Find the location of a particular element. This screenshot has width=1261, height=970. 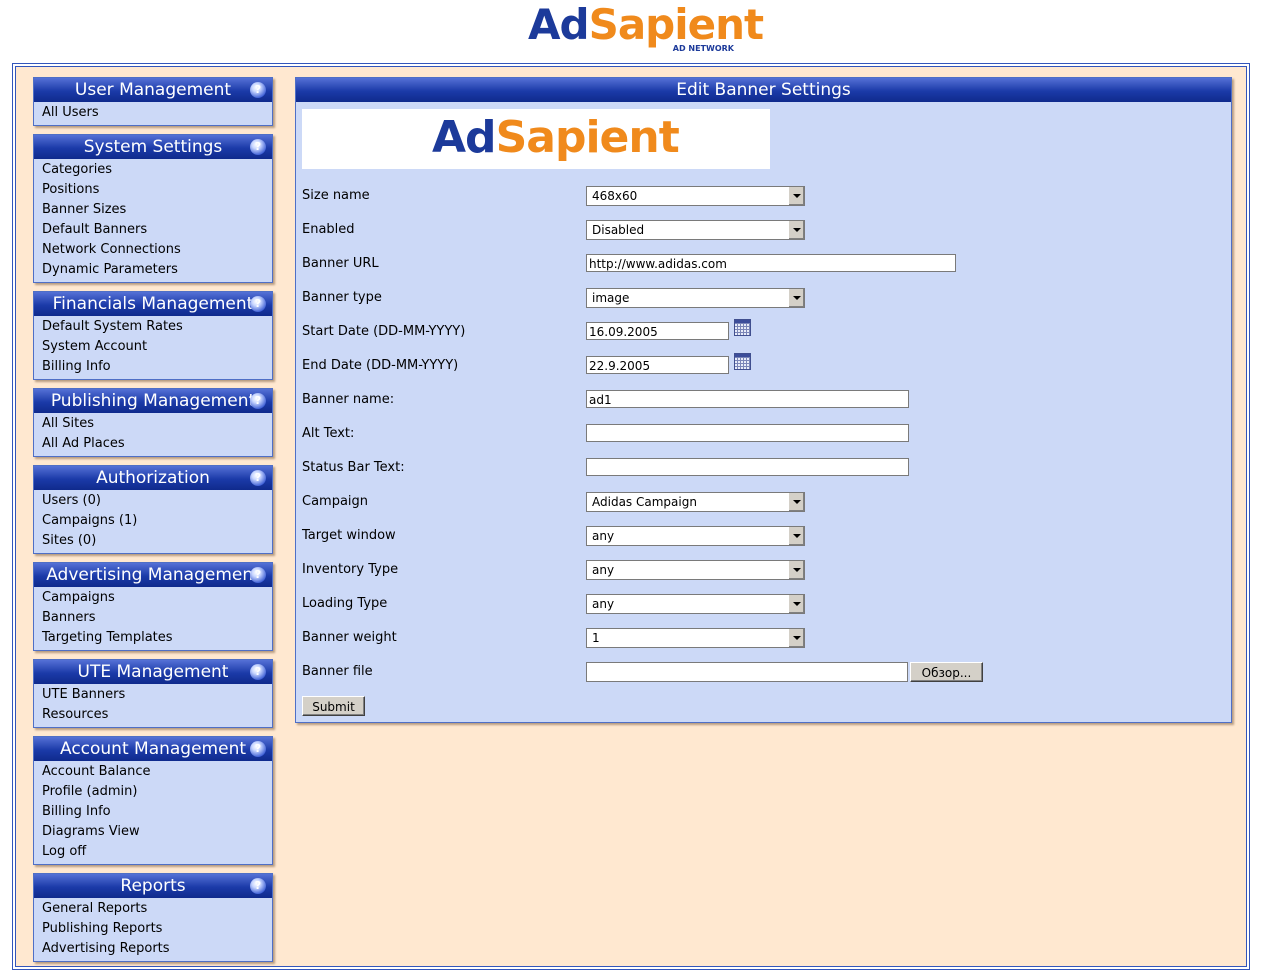

sidebar-item-account-balance: Account Balance is located at coordinates (157, 772).